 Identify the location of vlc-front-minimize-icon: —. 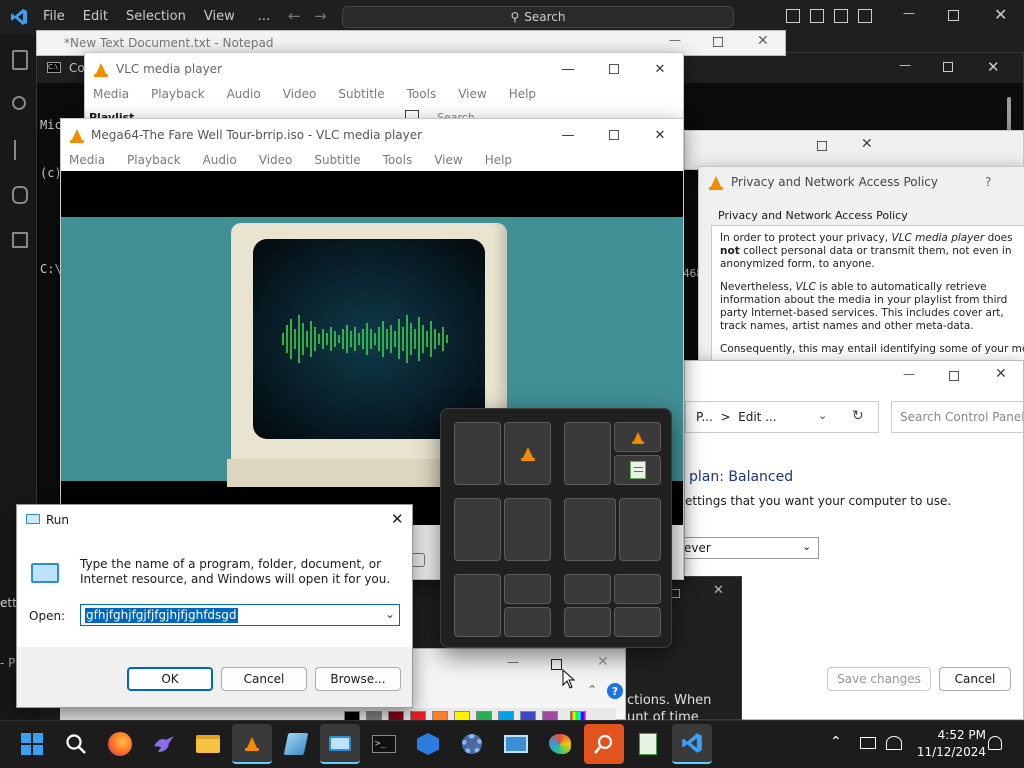
(568, 135).